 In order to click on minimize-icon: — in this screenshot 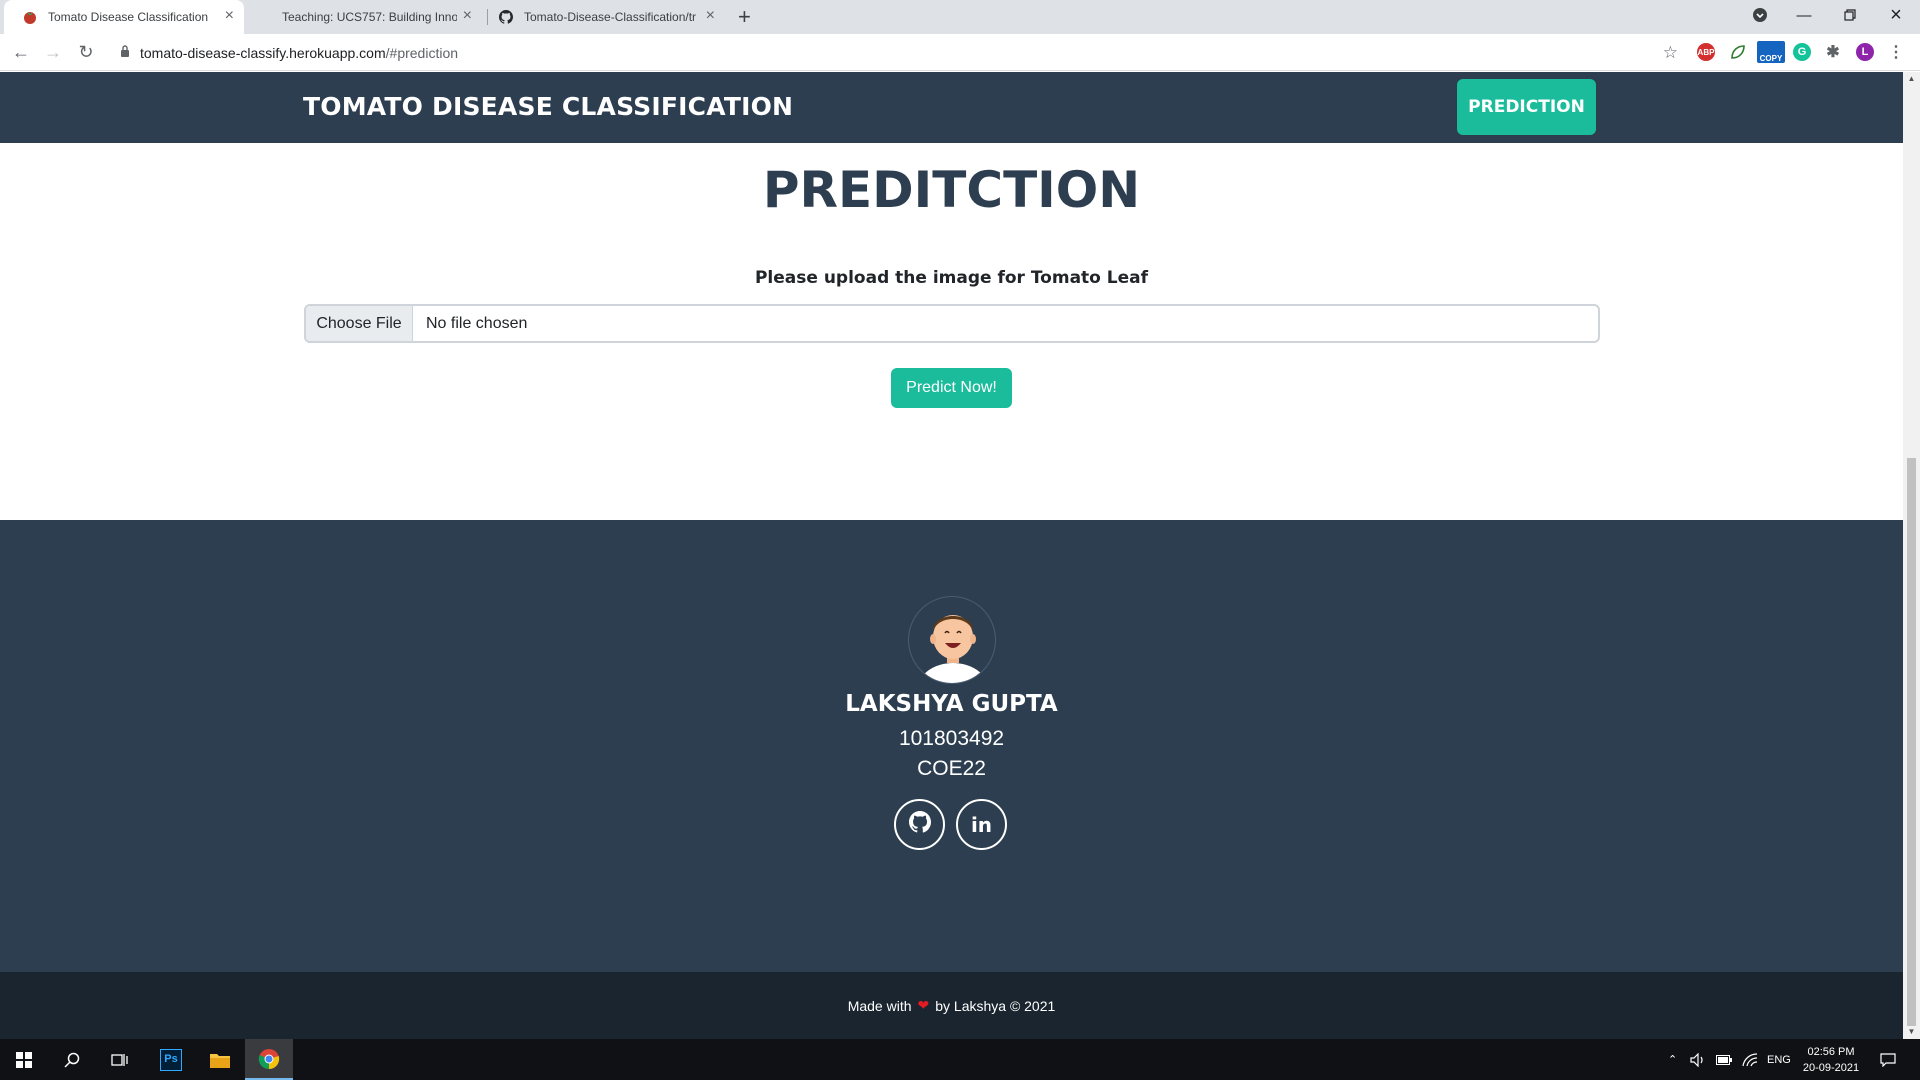, I will do `click(1804, 15)`.